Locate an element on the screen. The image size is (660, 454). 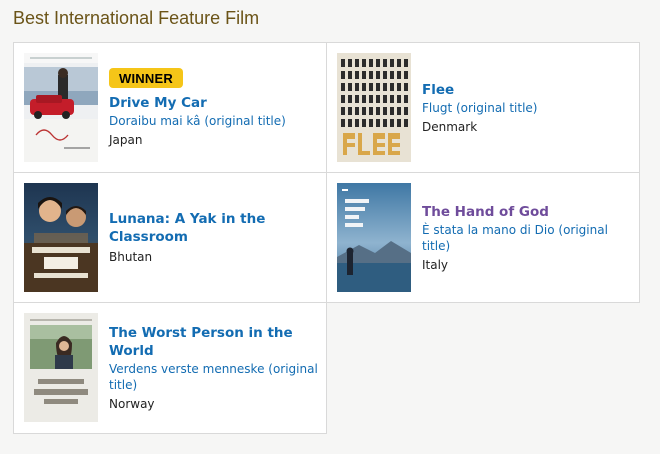
nominee-title-link: Lunana: A Yak in the Classroom is located at coordinates (213, 228).